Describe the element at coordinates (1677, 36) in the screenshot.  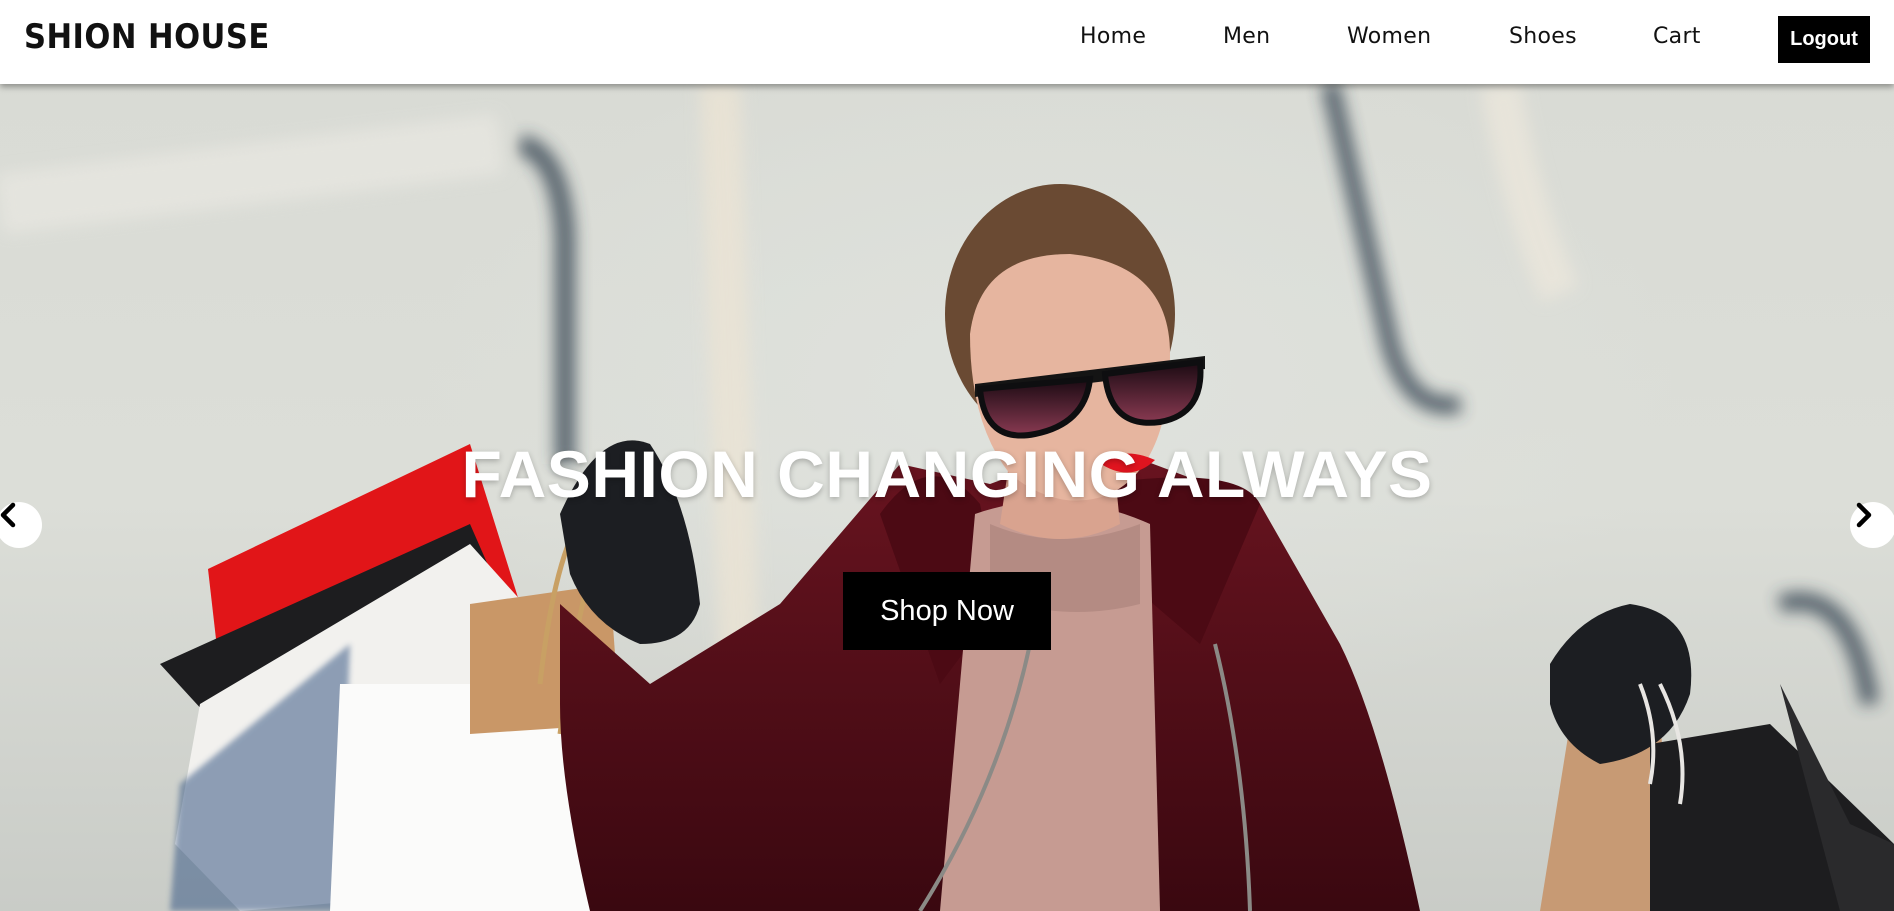
I see `nav-cart-link: Cart` at that location.